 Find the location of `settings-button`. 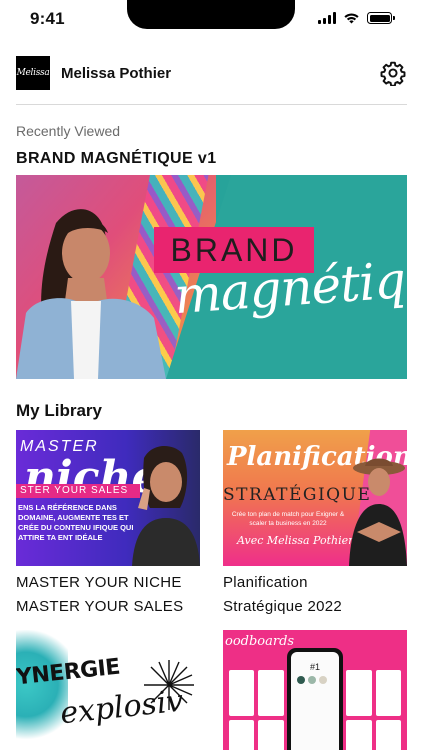

settings-button is located at coordinates (393, 73).